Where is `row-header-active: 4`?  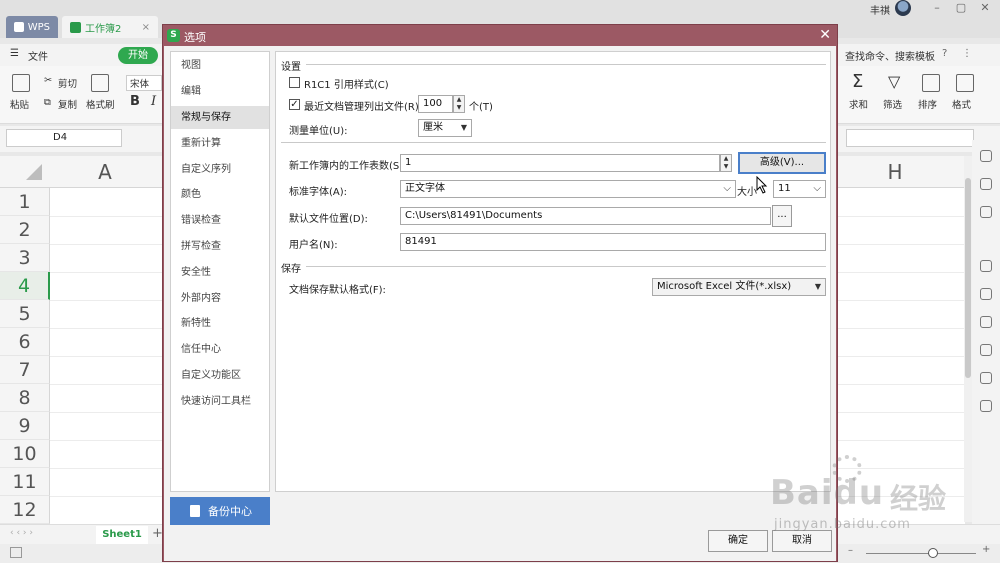
row-header-active: 4 is located at coordinates (25, 286).